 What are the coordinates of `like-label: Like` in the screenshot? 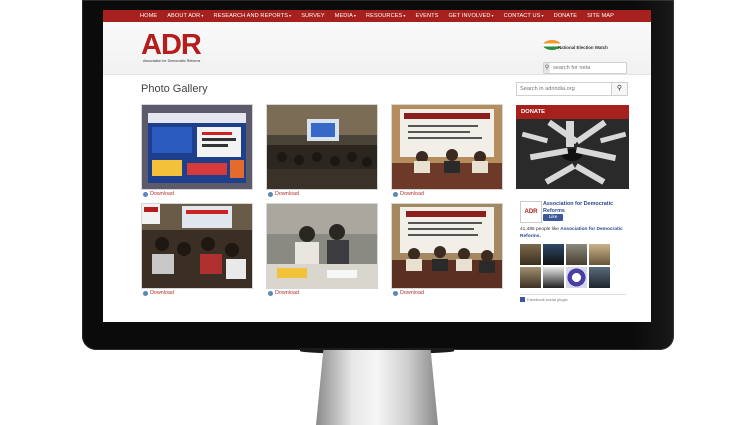 It's located at (553, 217).